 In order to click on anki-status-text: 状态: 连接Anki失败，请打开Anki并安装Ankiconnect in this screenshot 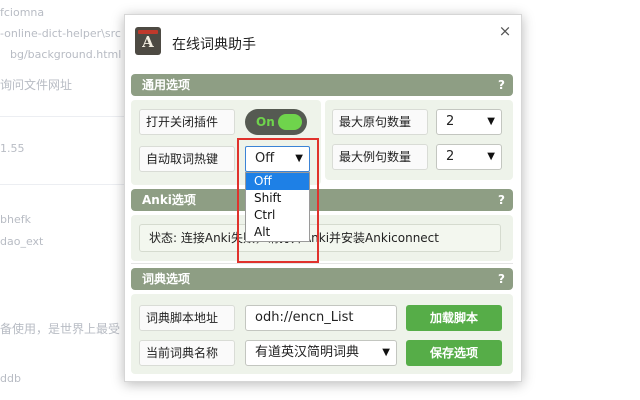, I will do `click(320, 238)`.